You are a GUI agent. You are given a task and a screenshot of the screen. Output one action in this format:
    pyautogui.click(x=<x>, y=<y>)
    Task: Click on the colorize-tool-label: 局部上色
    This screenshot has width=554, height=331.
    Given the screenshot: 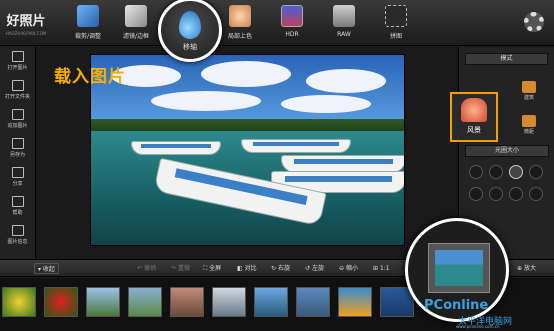 What is the action you would take?
    pyautogui.click(x=239, y=36)
    